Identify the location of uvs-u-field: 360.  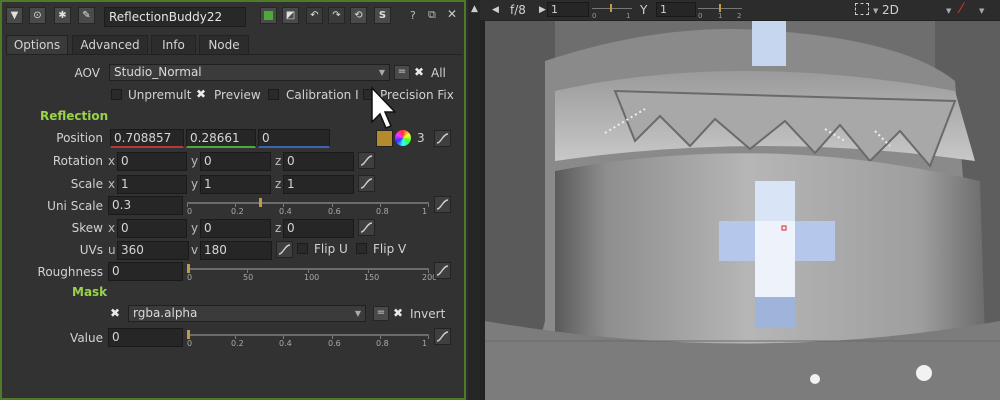
(153, 250).